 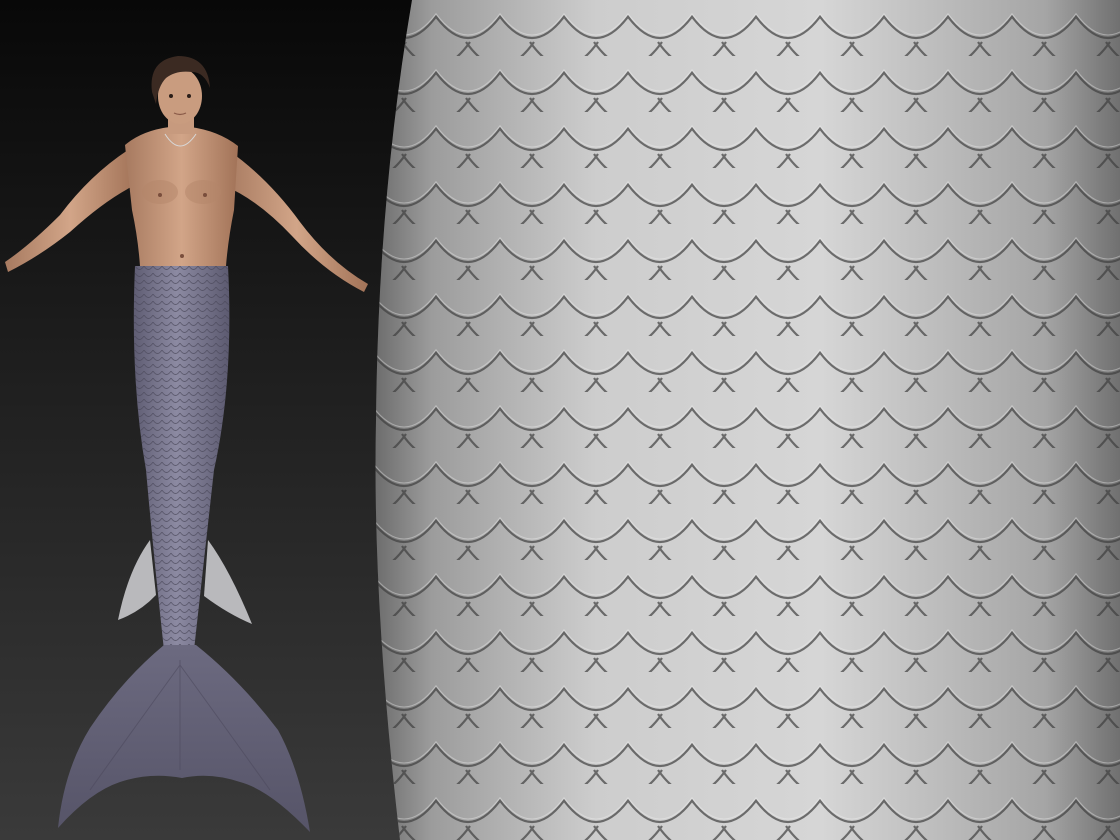 What do you see at coordinates (228, 582) in the screenshot?
I see `side-fin-right` at bounding box center [228, 582].